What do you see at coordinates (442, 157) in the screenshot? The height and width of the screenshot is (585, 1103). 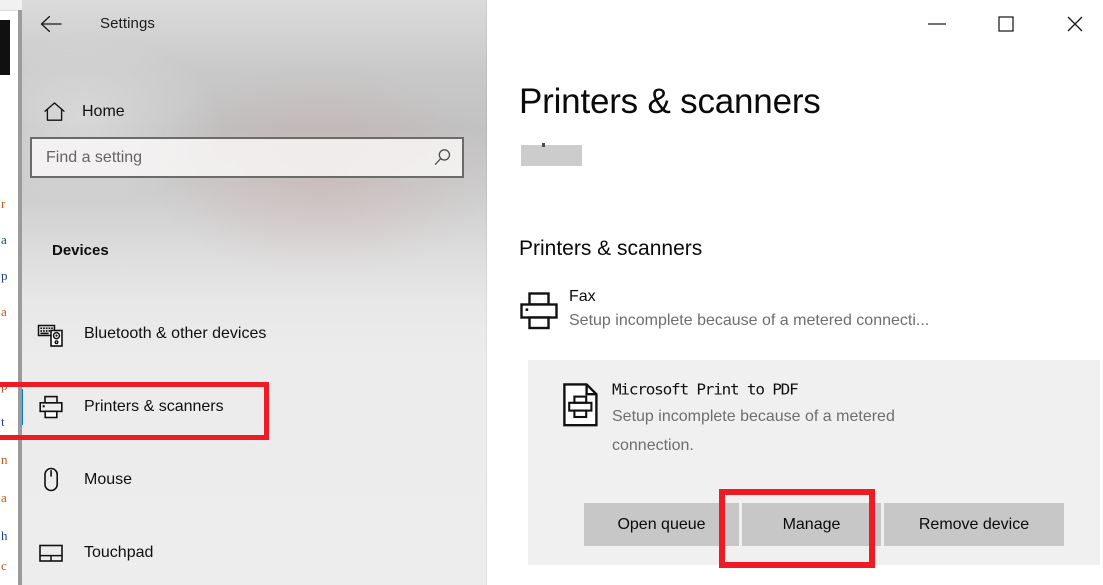 I see `search-icon` at bounding box center [442, 157].